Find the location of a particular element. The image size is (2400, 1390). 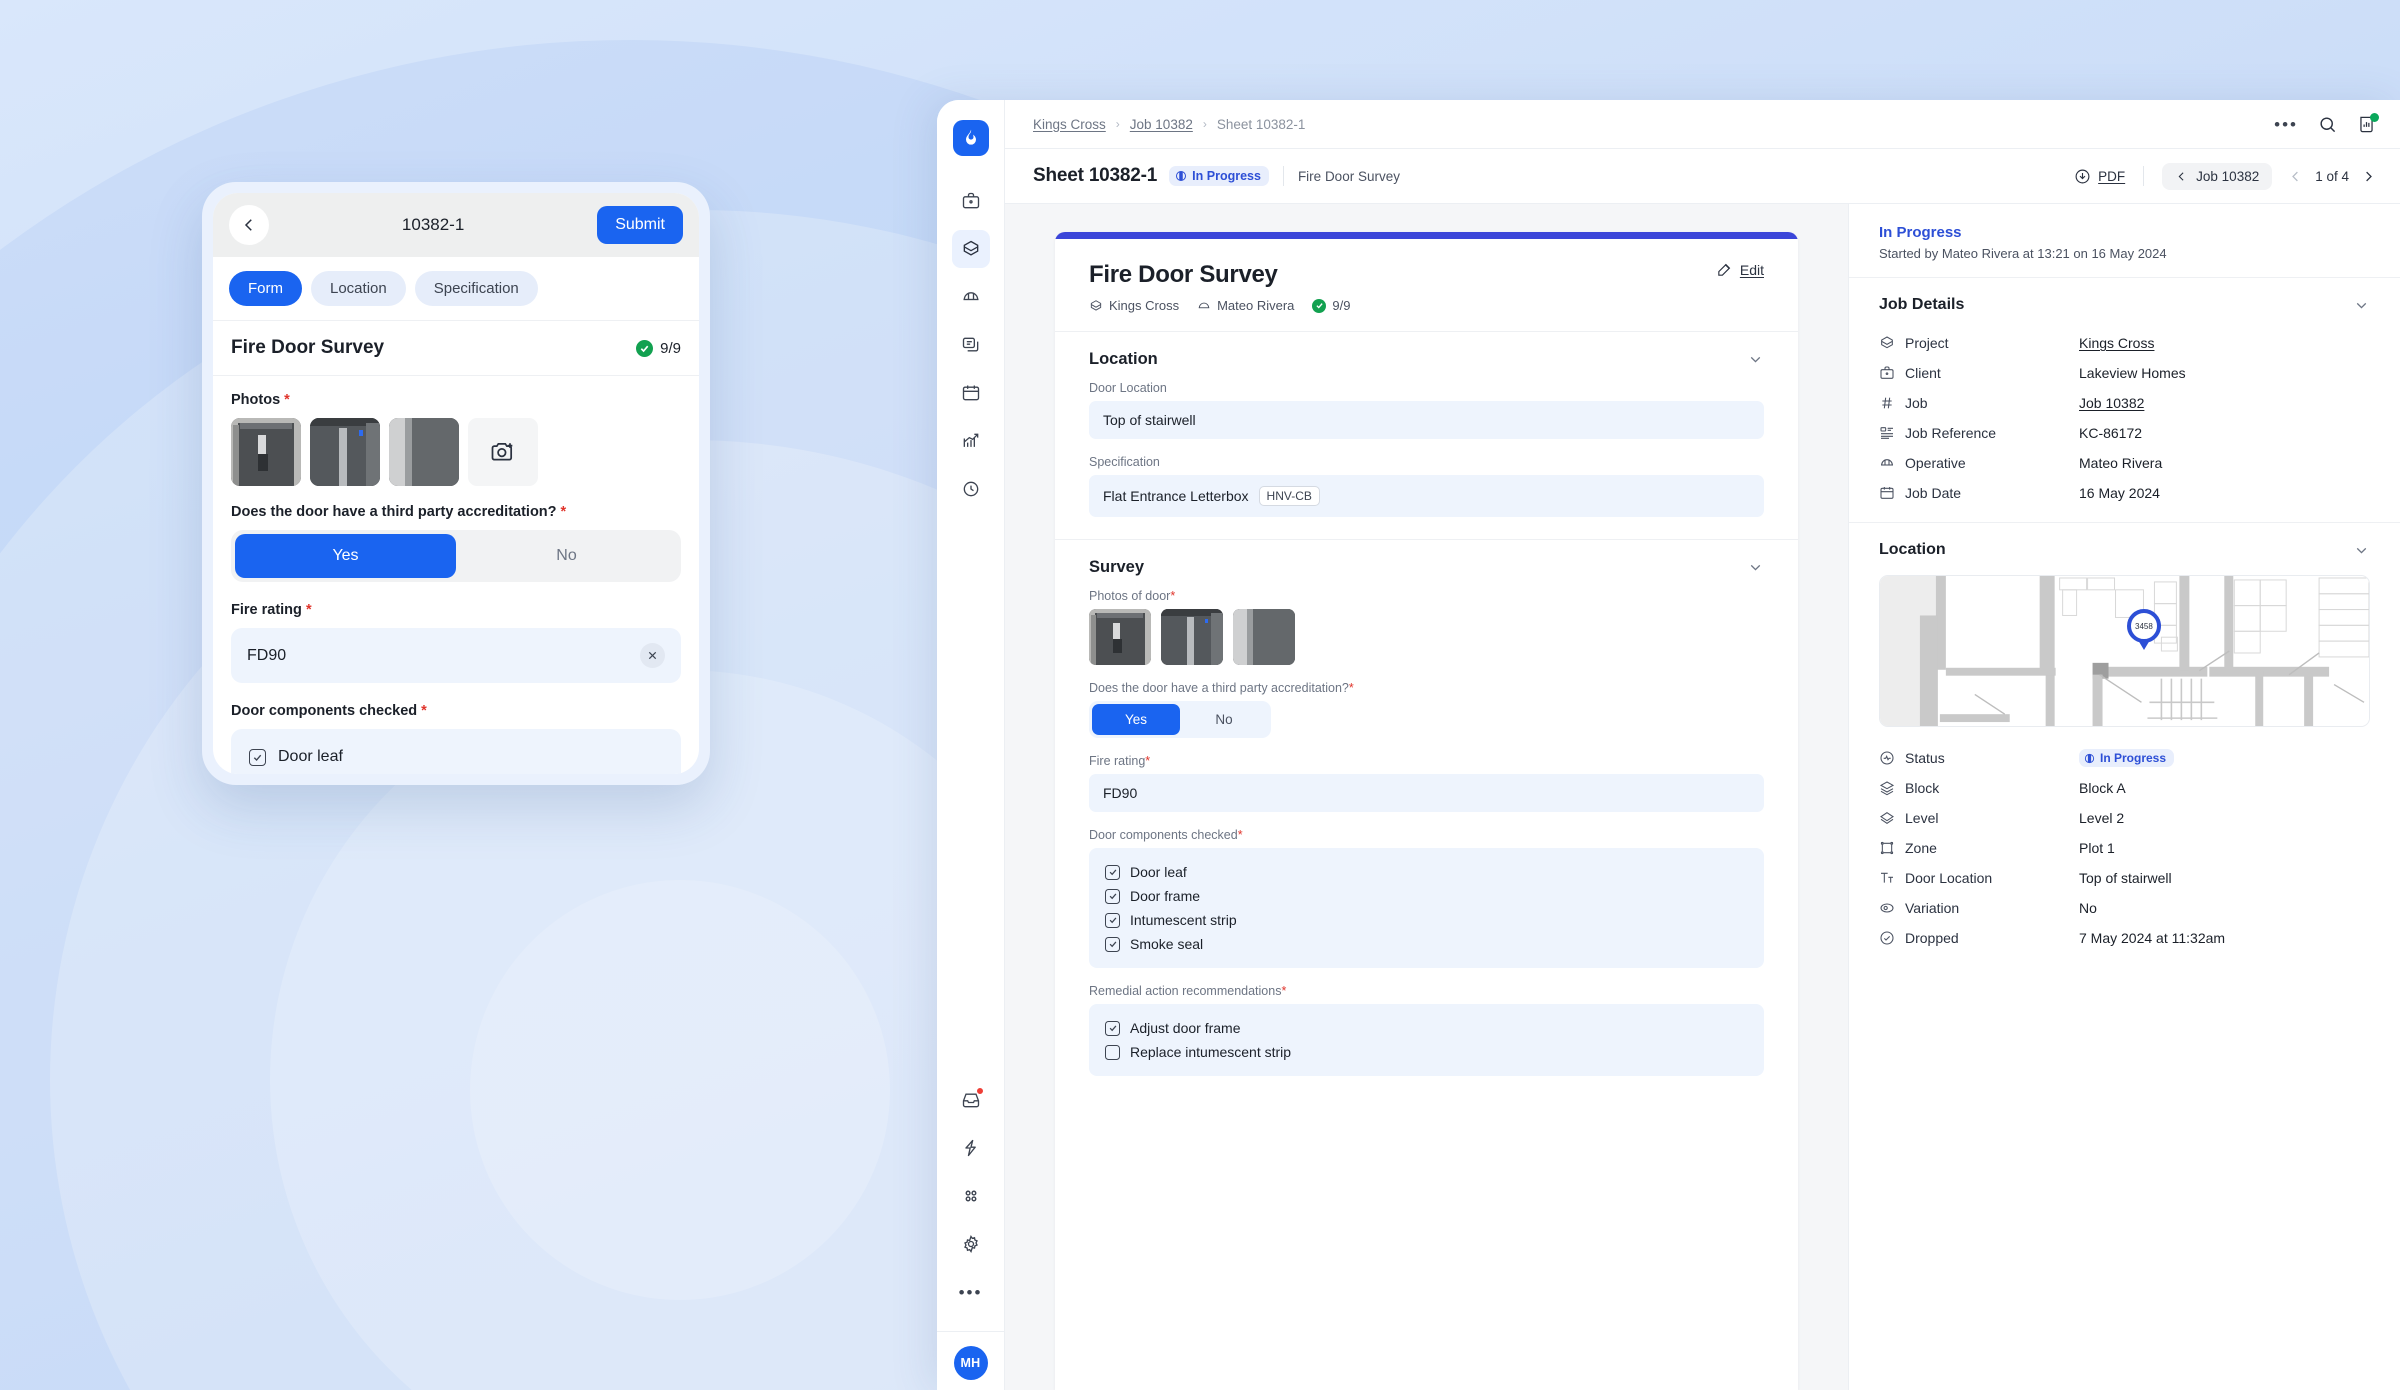

detail-value: 7 May 2024 at 11:32am is located at coordinates (2152, 938).